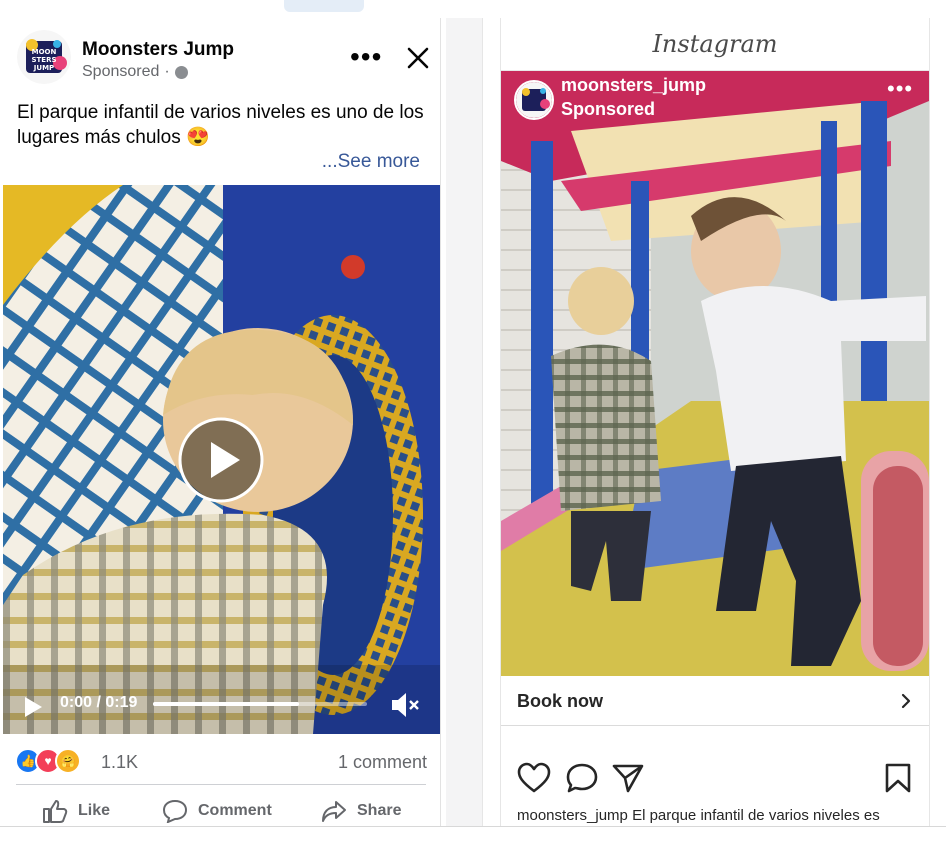 This screenshot has width=946, height=842. I want to click on video-seek-progress, so click(226, 704).